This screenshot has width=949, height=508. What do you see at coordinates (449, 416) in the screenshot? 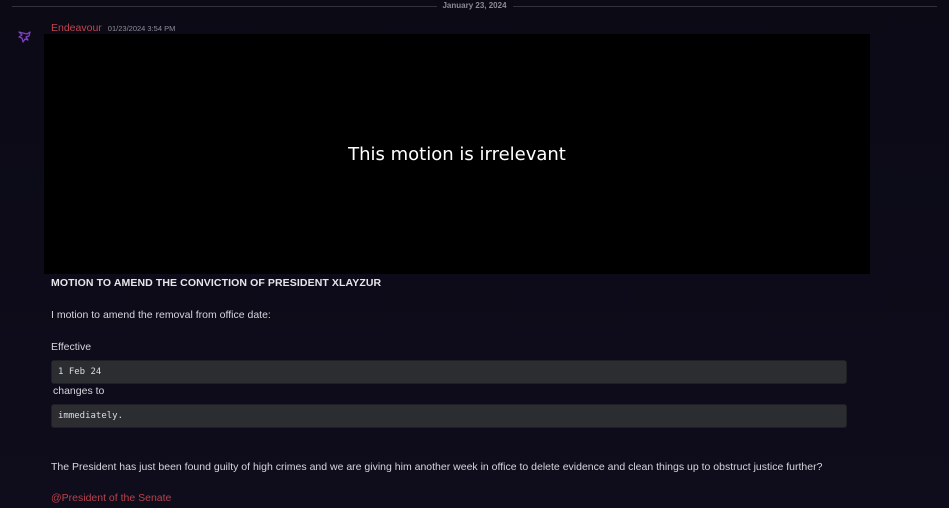
I see `code-block: immediately.` at bounding box center [449, 416].